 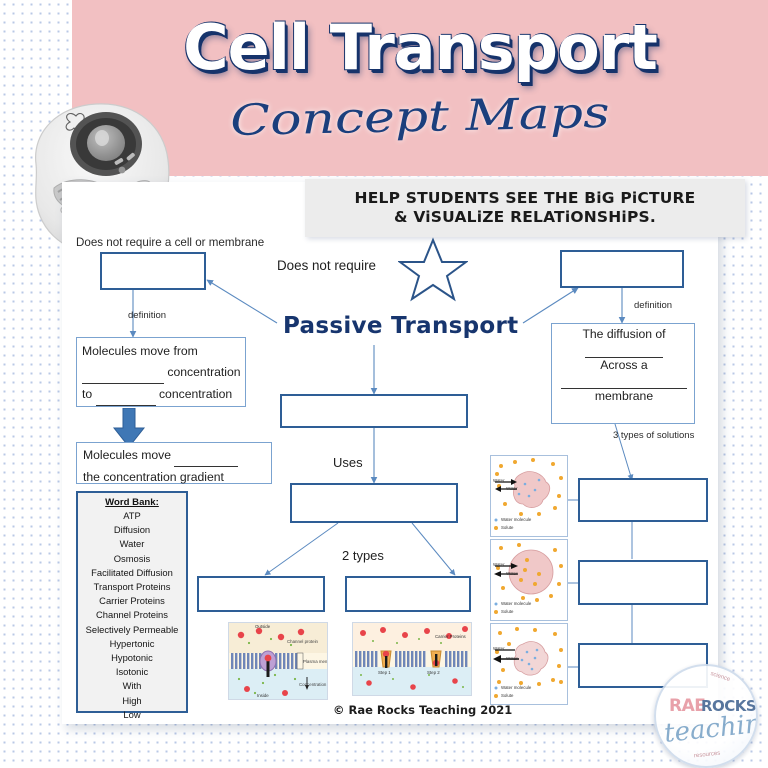 What do you see at coordinates (624, 365) in the screenshot?
I see `right-def-line-2: Across a` at bounding box center [624, 365].